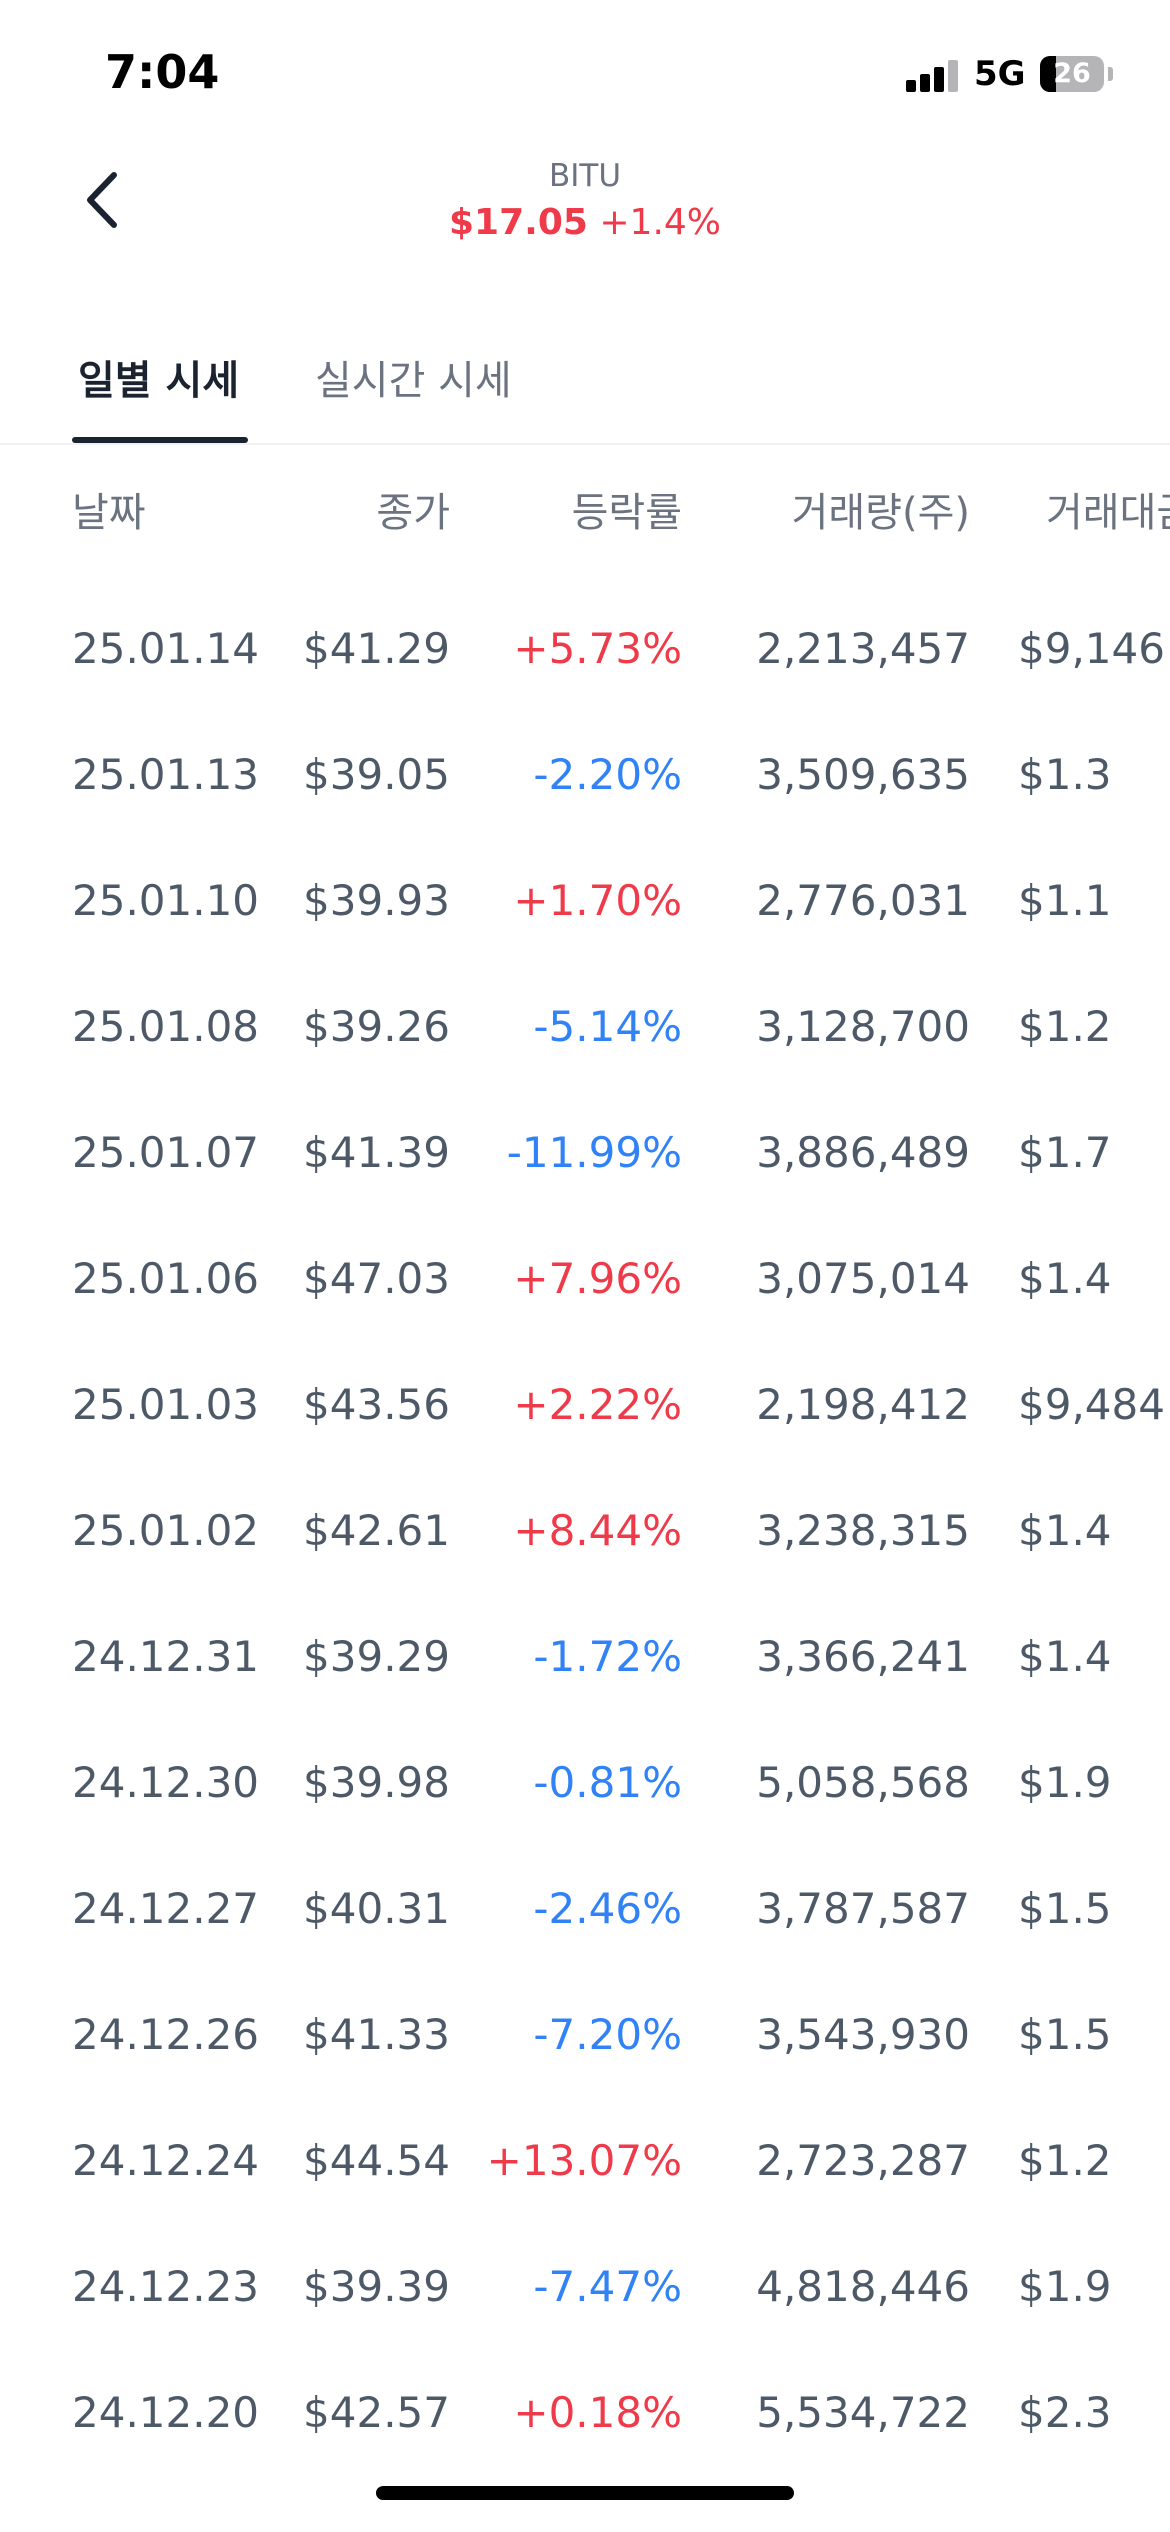 The height and width of the screenshot is (2532, 1170). Describe the element at coordinates (585, 1153) in the screenshot. I see `table-row: 25.01.07 $41.39 -11.99% 3,886,489 $1.7` at that location.